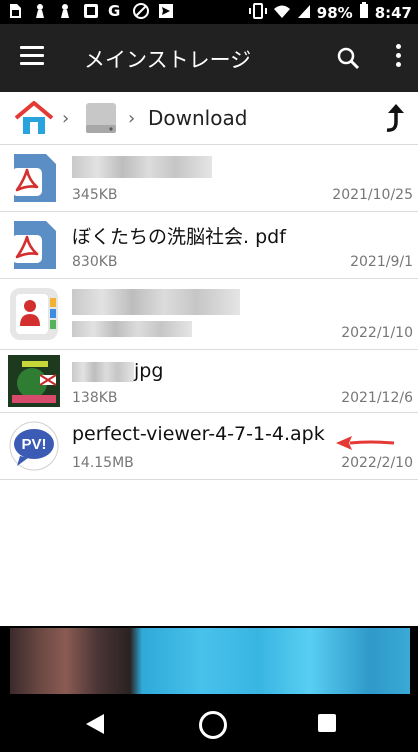 The height and width of the screenshot is (752, 418). What do you see at coordinates (34, 118) in the screenshot?
I see `home-icon` at bounding box center [34, 118].